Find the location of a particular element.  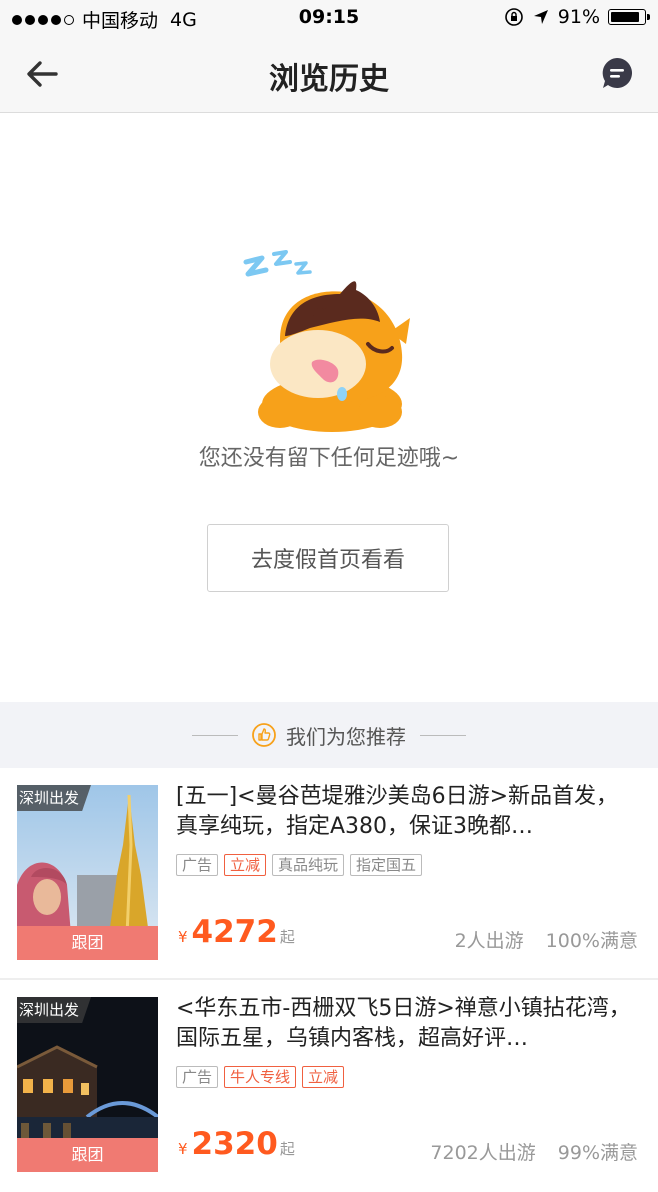

status-bar: 中国移动 4G 09:15 91% is located at coordinates (329, 18).